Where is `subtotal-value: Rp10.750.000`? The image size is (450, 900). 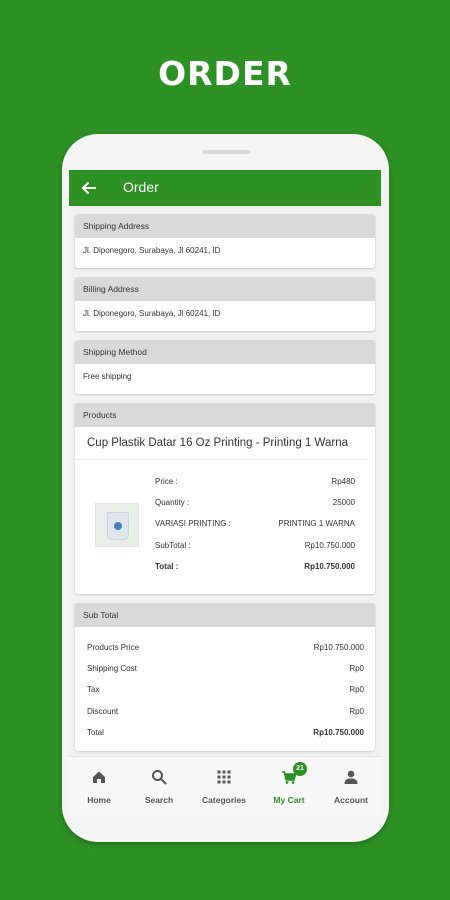 subtotal-value: Rp10.750.000 is located at coordinates (329, 545).